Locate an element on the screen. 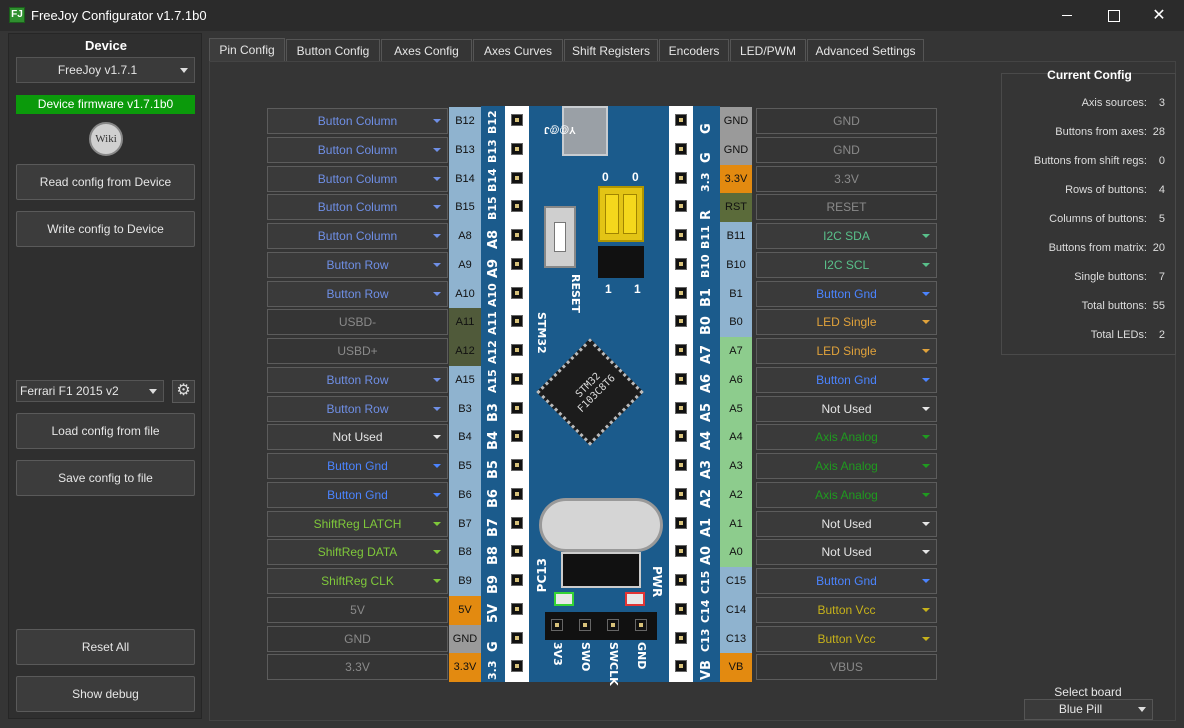 This screenshot has height=728, width=1184. save-config-button: Save config to file is located at coordinates (105, 478).